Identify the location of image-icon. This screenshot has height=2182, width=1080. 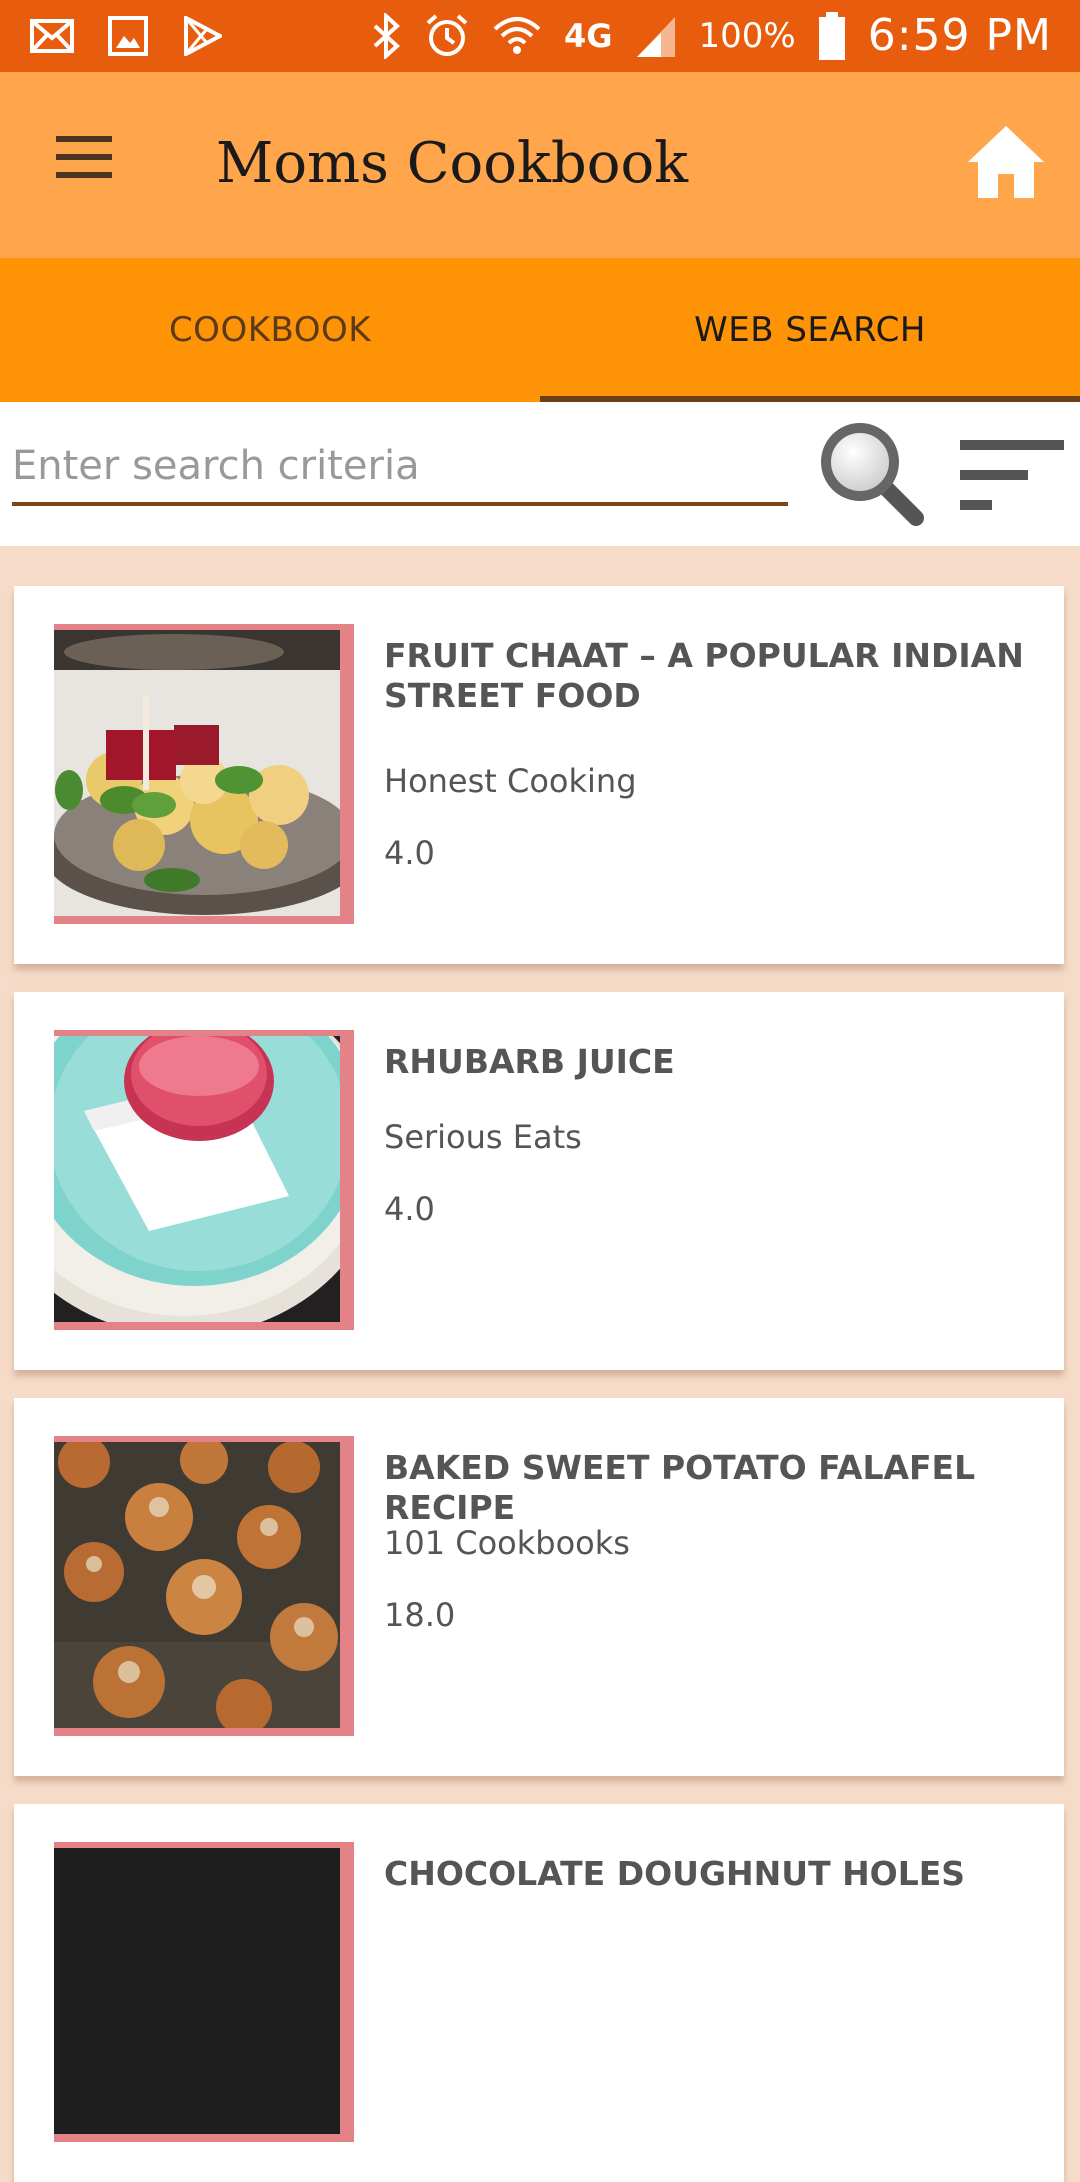
(128, 36).